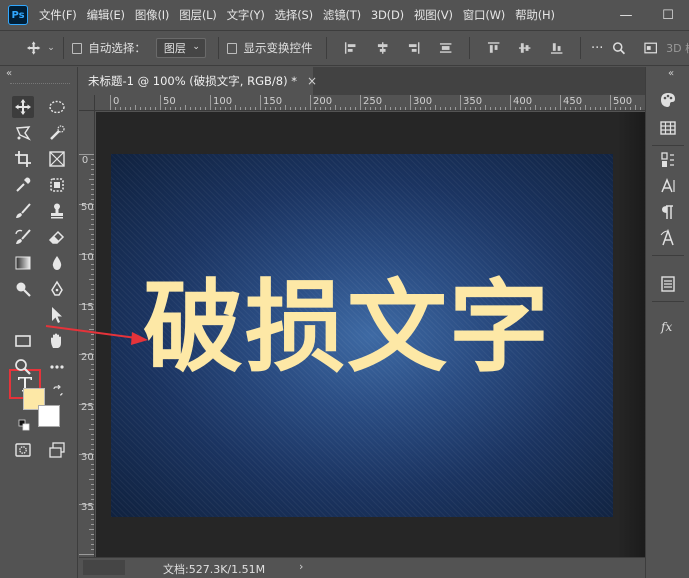 The image size is (689, 578). I want to click on align-left-icon, so click(350, 48).